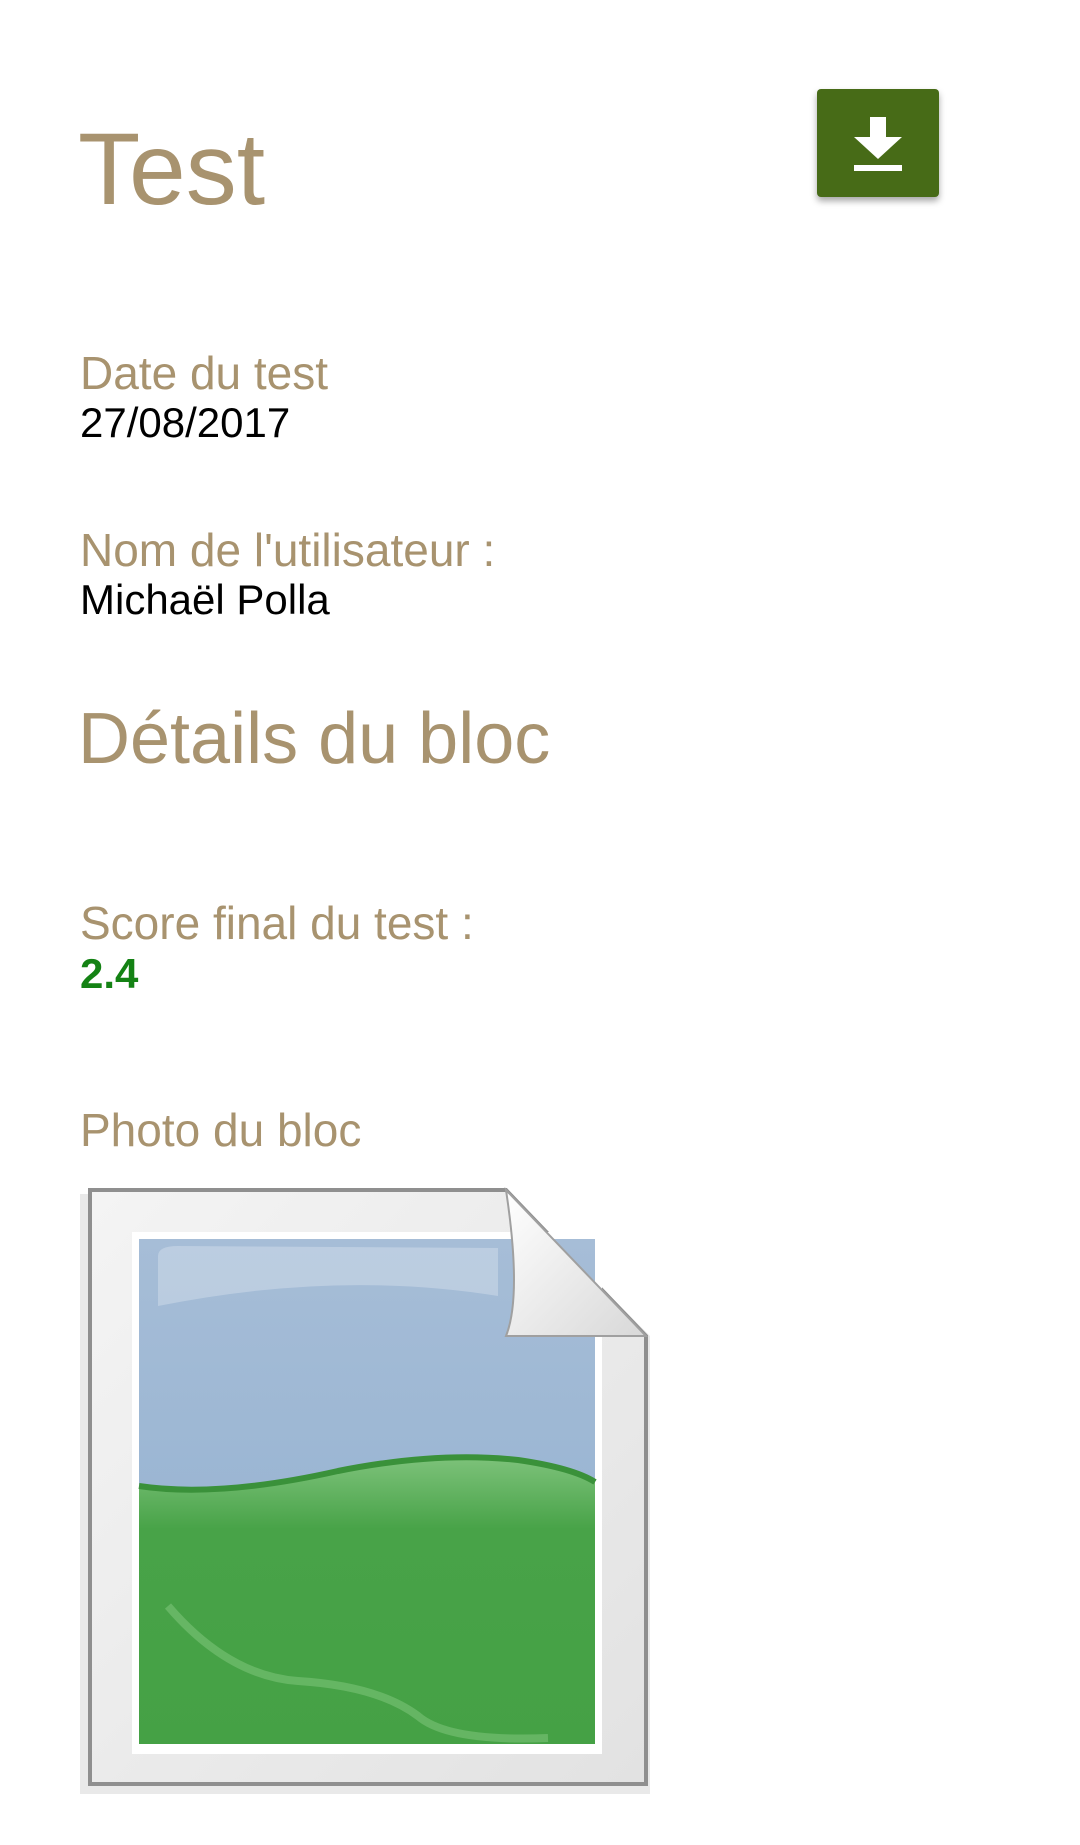 The height and width of the screenshot is (1845, 1080). Describe the element at coordinates (185, 422) in the screenshot. I see `date-value: 27/08/2017` at that location.